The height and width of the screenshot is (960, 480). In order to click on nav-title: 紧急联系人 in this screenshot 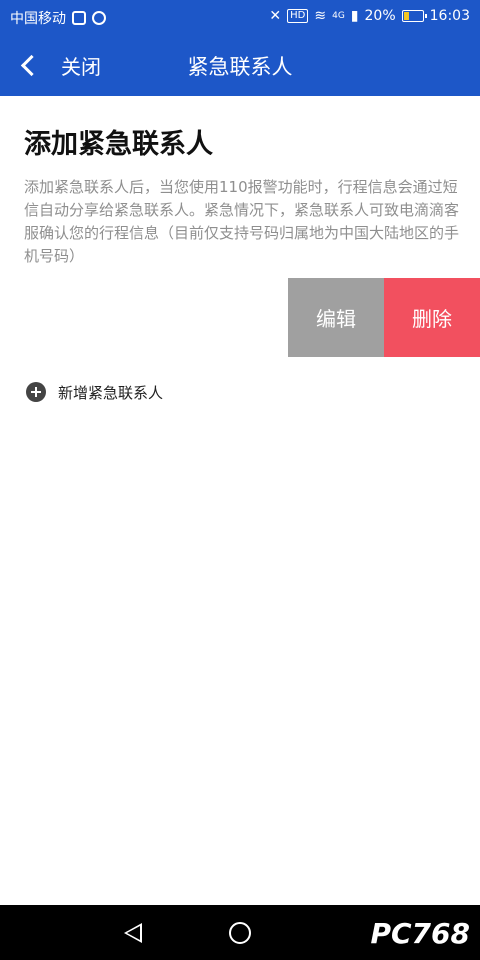, I will do `click(240, 67)`.